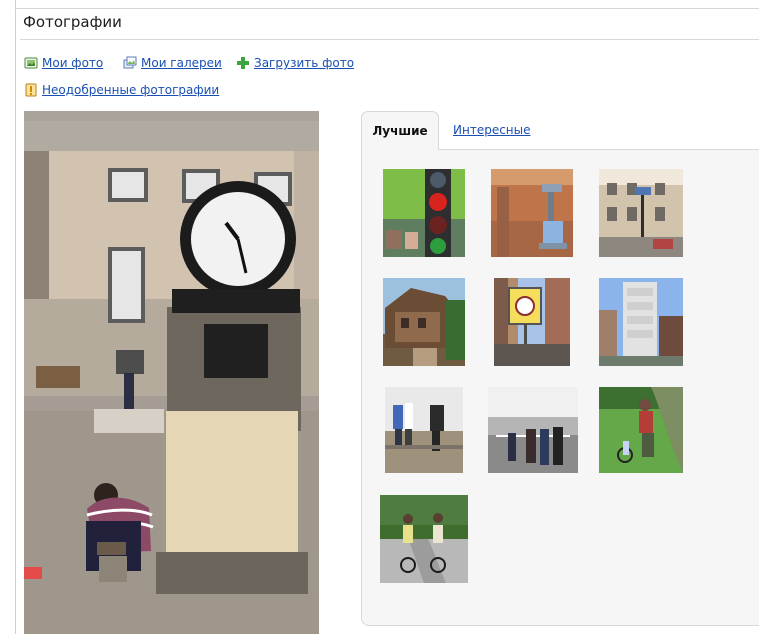 The image size is (759, 634). Describe the element at coordinates (304, 63) in the screenshot. I see `upload-photo-label: Загрузить фото` at that location.